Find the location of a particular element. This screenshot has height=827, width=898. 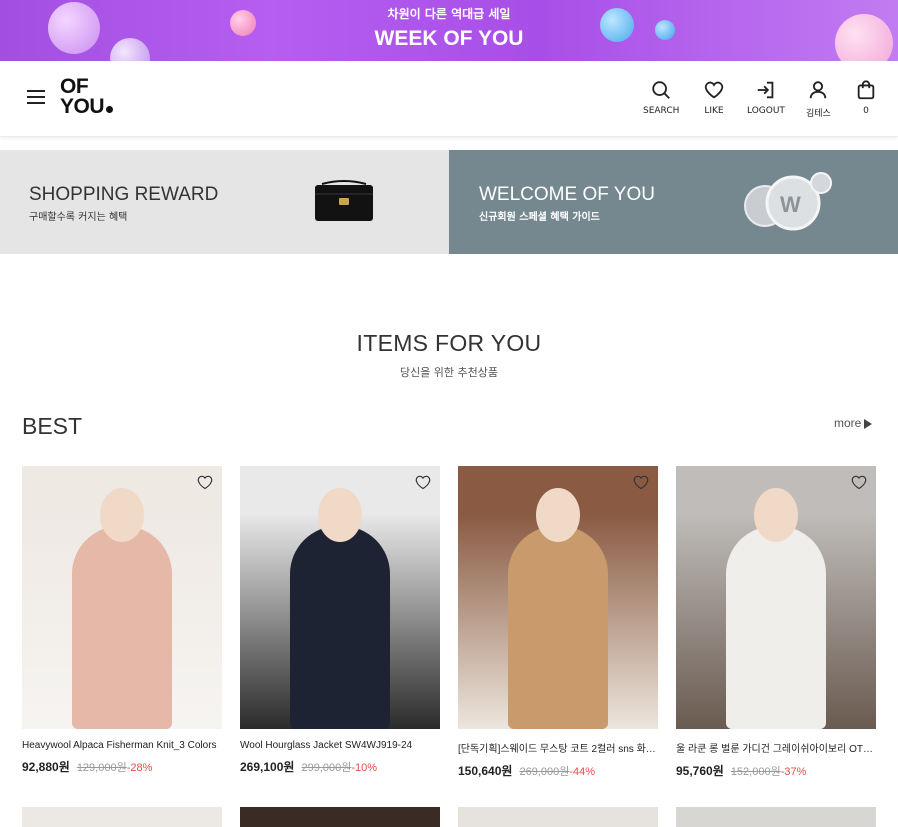

site-logo: OF YOU is located at coordinates (87, 97).